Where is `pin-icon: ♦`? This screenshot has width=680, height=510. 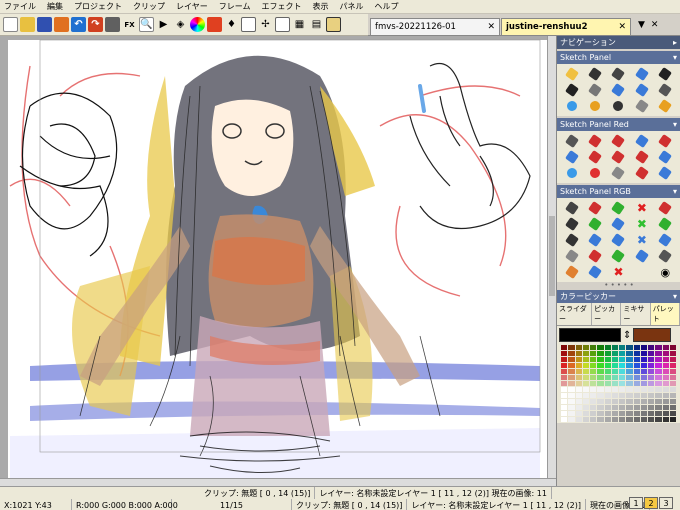 pin-icon: ♦ is located at coordinates (231, 24).